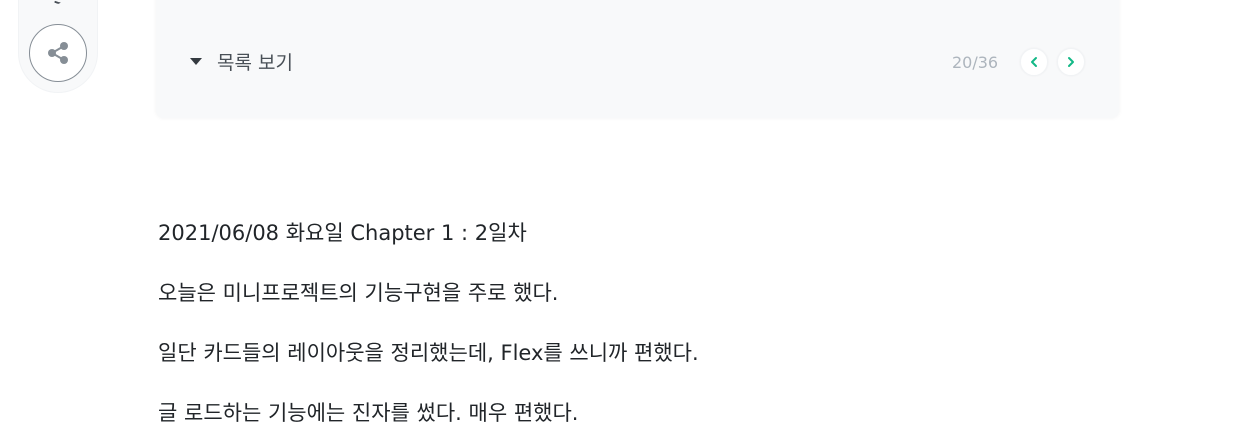 The height and width of the screenshot is (439, 1244). What do you see at coordinates (975, 62) in the screenshot?
I see `series-position: 20/36` at bounding box center [975, 62].